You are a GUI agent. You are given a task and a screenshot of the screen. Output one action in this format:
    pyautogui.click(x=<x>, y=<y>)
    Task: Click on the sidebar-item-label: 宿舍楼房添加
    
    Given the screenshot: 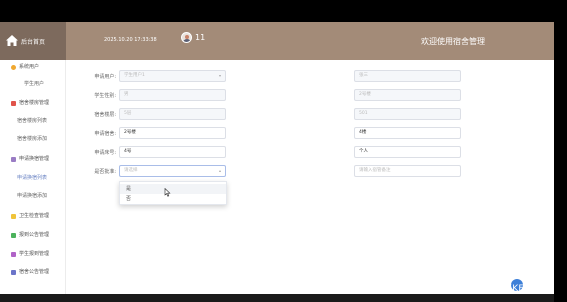 What is the action you would take?
    pyautogui.click(x=32, y=139)
    